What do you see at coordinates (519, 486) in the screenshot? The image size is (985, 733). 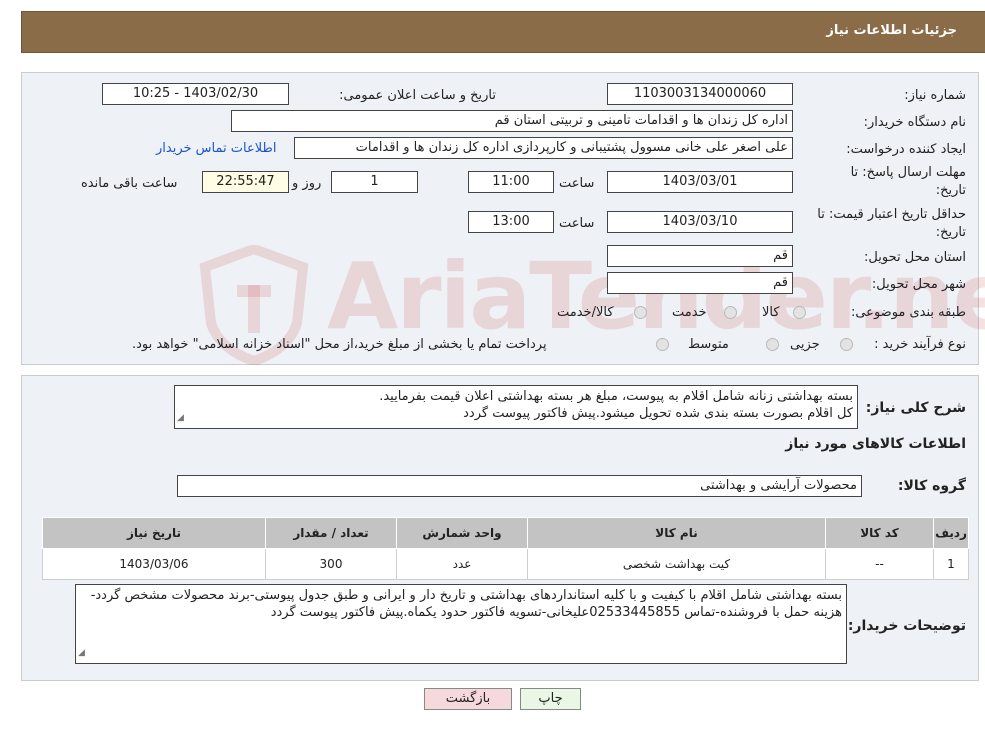 I see `goods-group-field: محصولات آرایشی و بهداشتی` at bounding box center [519, 486].